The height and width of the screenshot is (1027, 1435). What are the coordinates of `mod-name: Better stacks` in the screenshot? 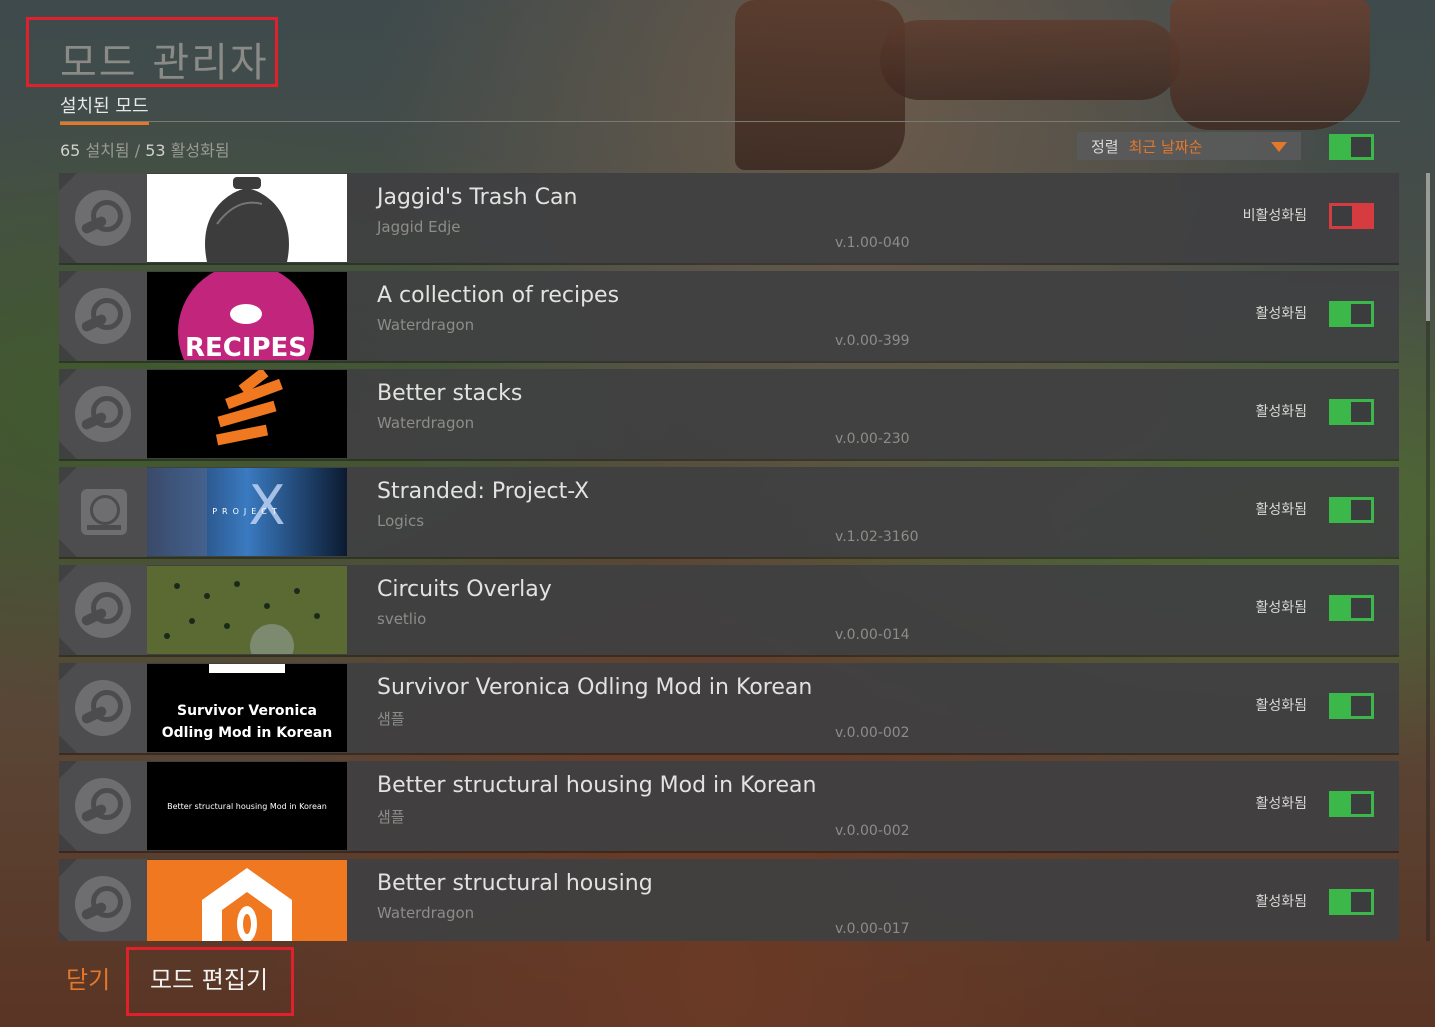 It's located at (450, 393).